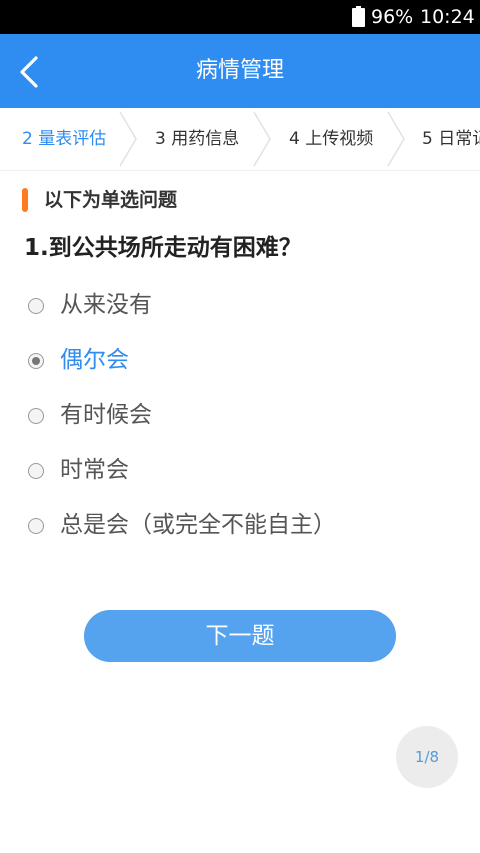  I want to click on radio-checked-icon, so click(36, 361).